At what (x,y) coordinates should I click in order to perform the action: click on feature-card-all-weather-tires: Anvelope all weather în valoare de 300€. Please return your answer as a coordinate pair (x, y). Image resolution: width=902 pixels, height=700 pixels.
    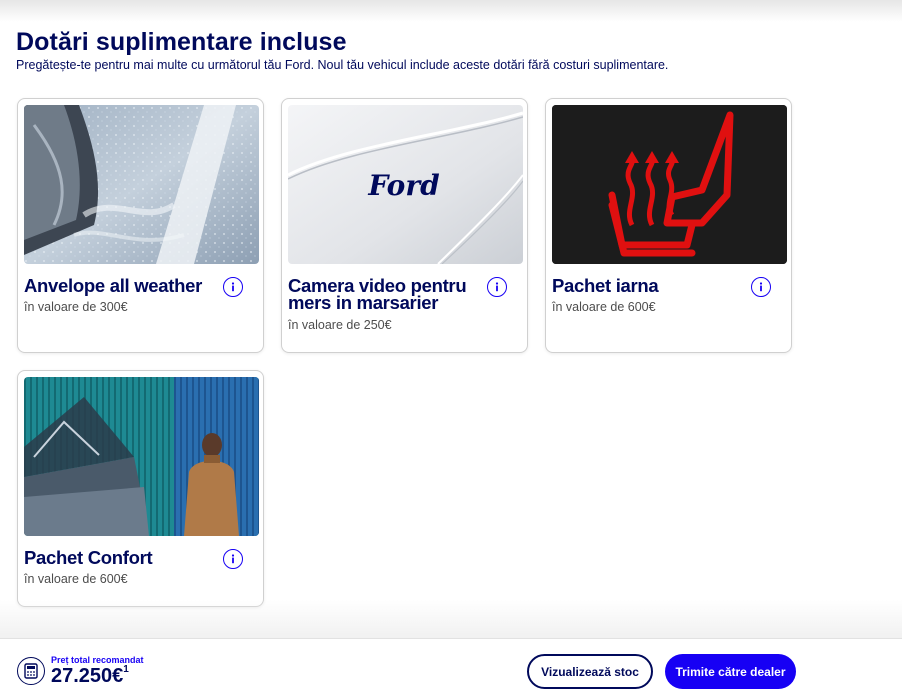
    Looking at the image, I should click on (140, 225).